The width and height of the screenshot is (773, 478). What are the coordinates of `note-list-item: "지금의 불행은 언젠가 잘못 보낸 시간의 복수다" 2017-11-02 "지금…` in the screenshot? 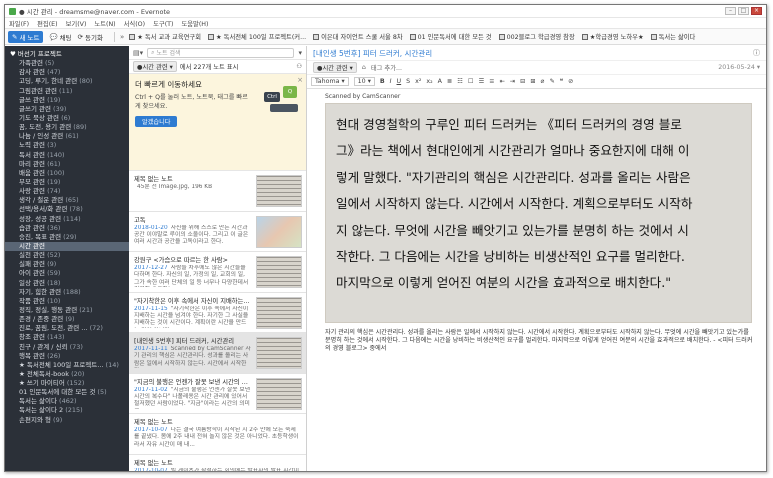 It's located at (217, 394).